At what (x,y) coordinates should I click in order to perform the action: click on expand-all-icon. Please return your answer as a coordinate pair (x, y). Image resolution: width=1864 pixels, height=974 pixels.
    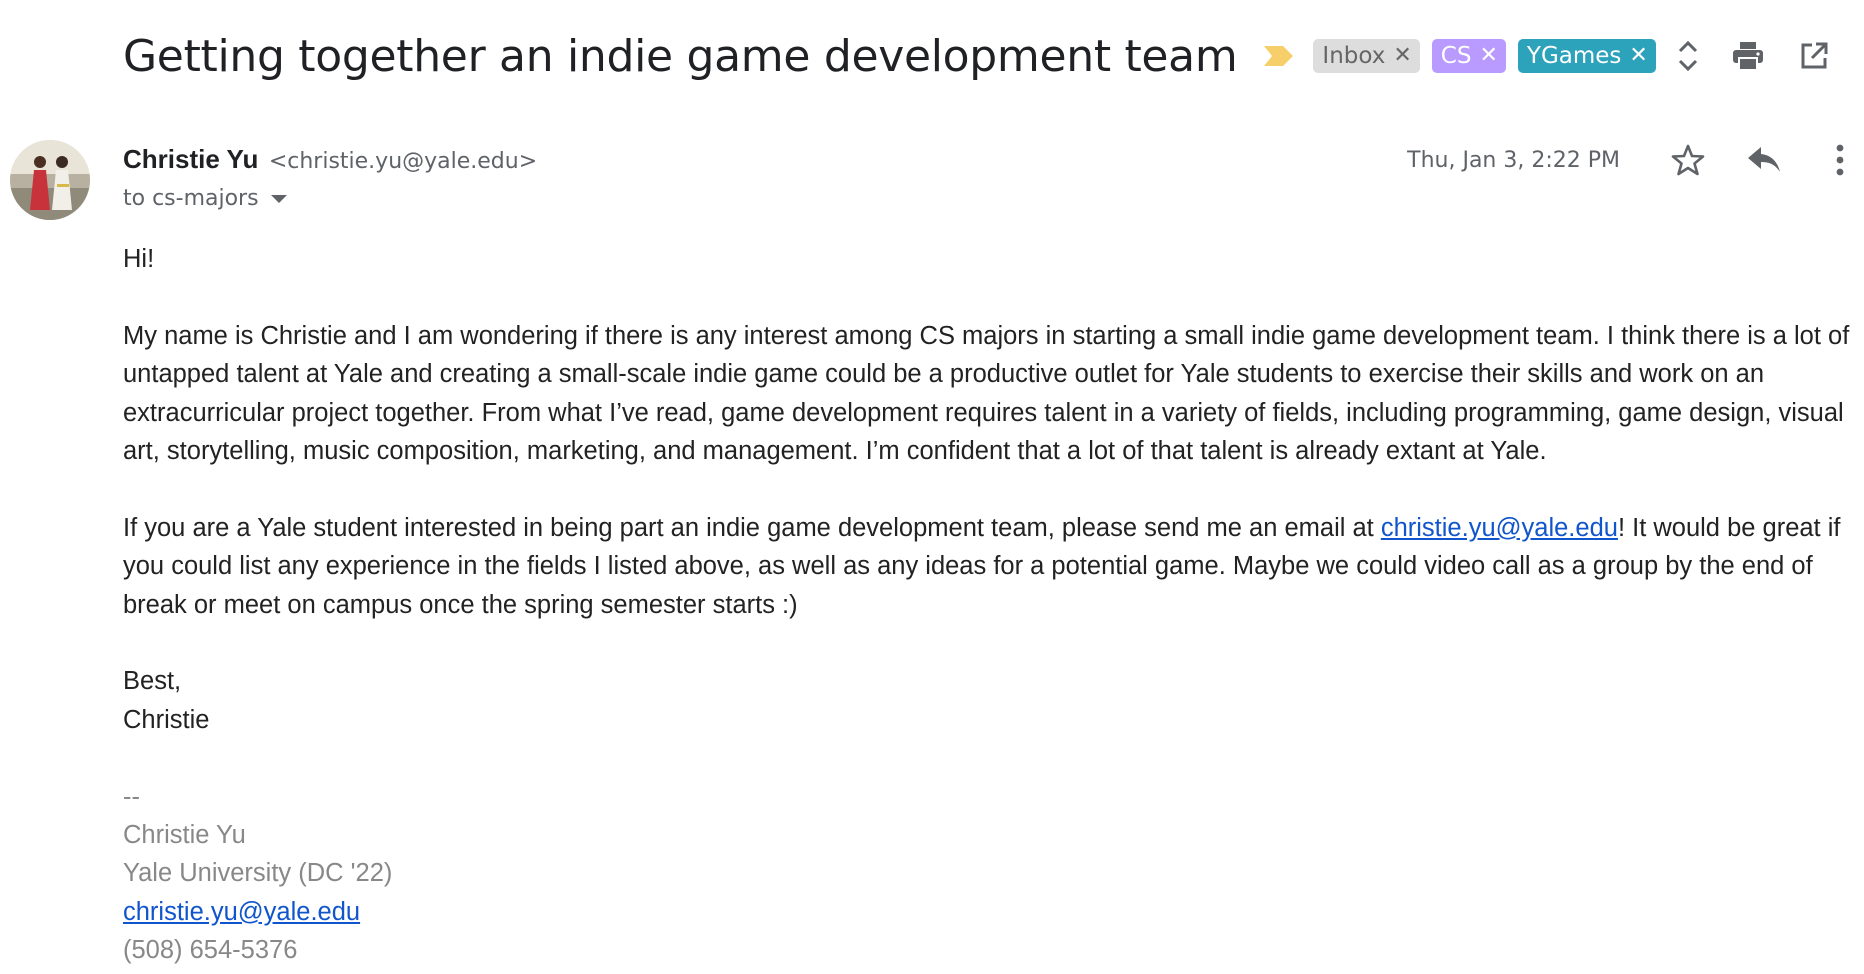
    Looking at the image, I should click on (1688, 56).